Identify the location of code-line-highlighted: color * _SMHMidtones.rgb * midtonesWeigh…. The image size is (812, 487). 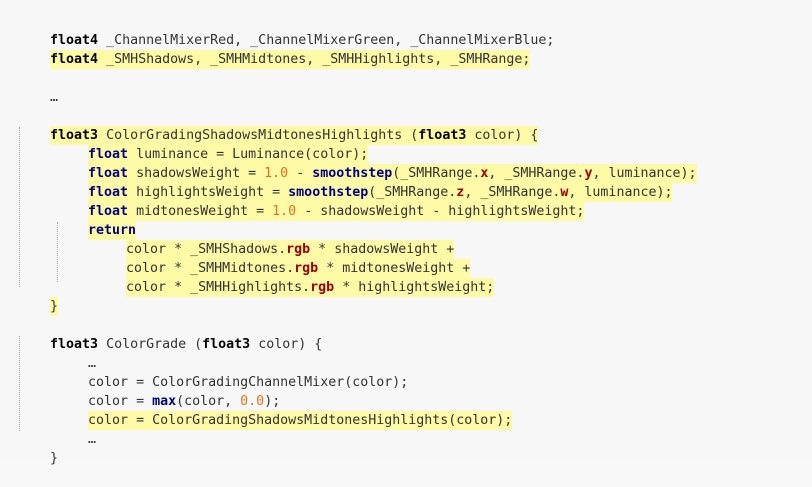
(282, 259).